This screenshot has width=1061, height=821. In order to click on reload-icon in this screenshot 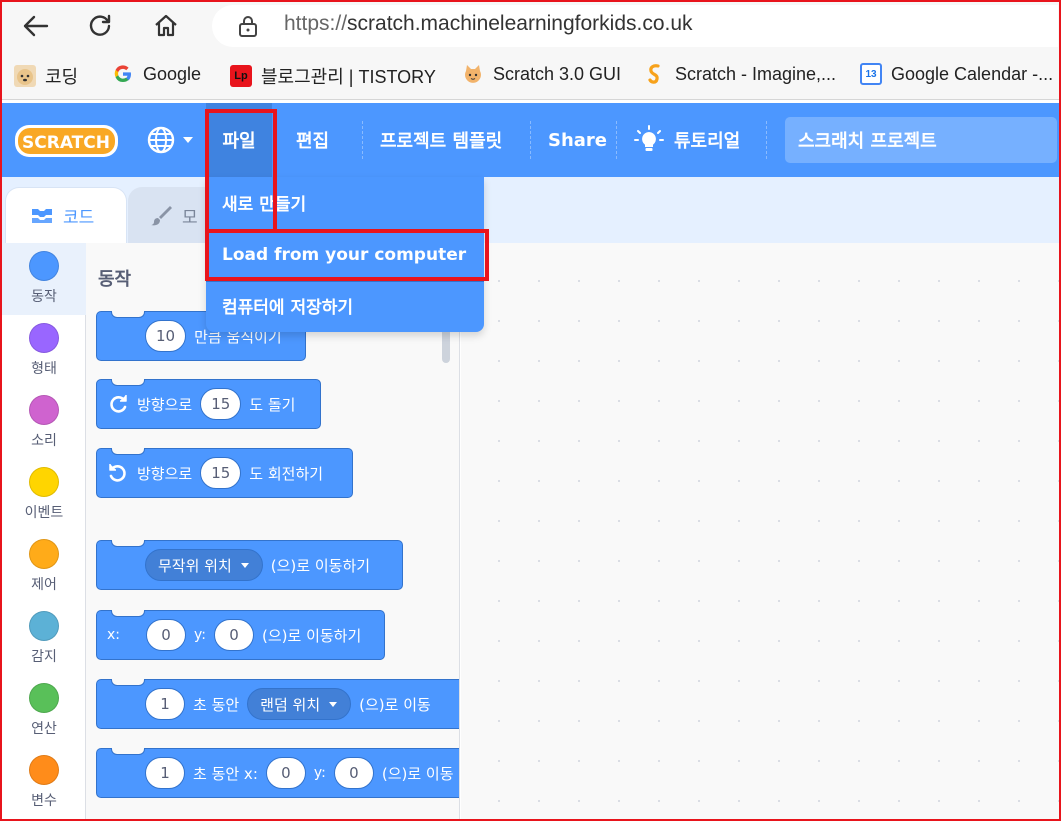, I will do `click(100, 25)`.